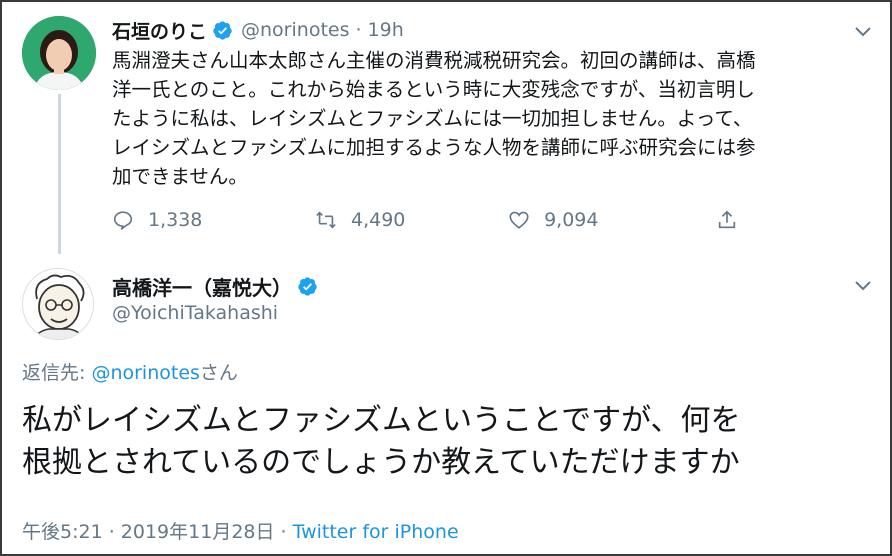  What do you see at coordinates (175, 220) in the screenshot?
I see `reply-count: 1,338` at bounding box center [175, 220].